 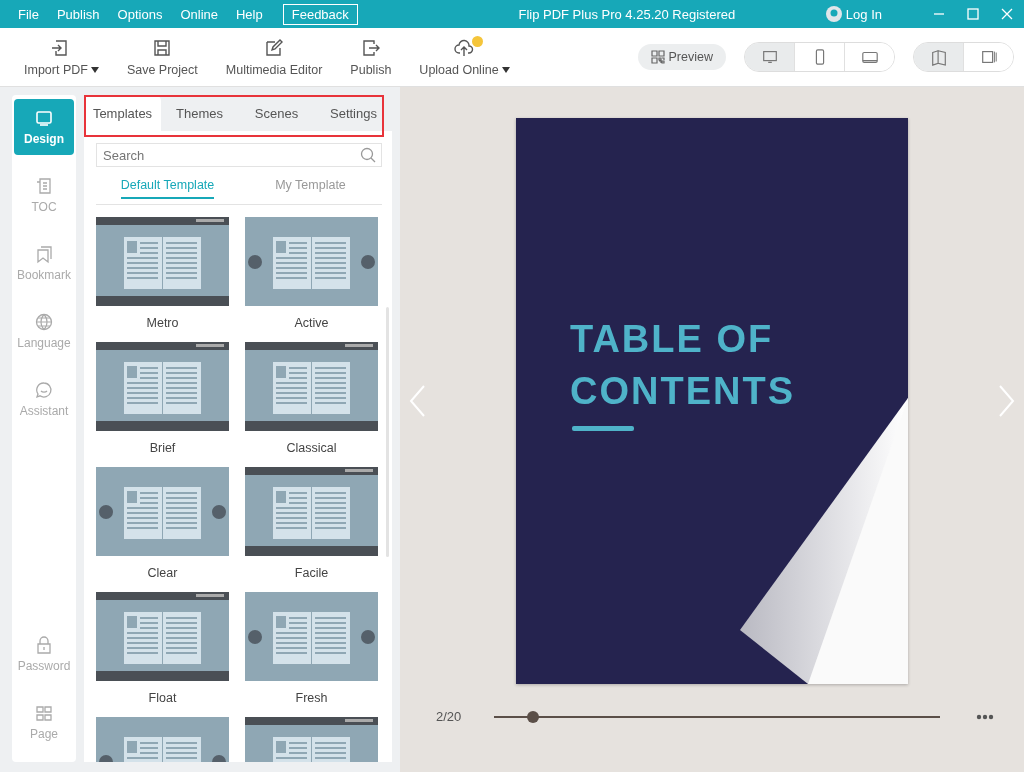 I want to click on template-name: Clear, so click(x=162, y=573).